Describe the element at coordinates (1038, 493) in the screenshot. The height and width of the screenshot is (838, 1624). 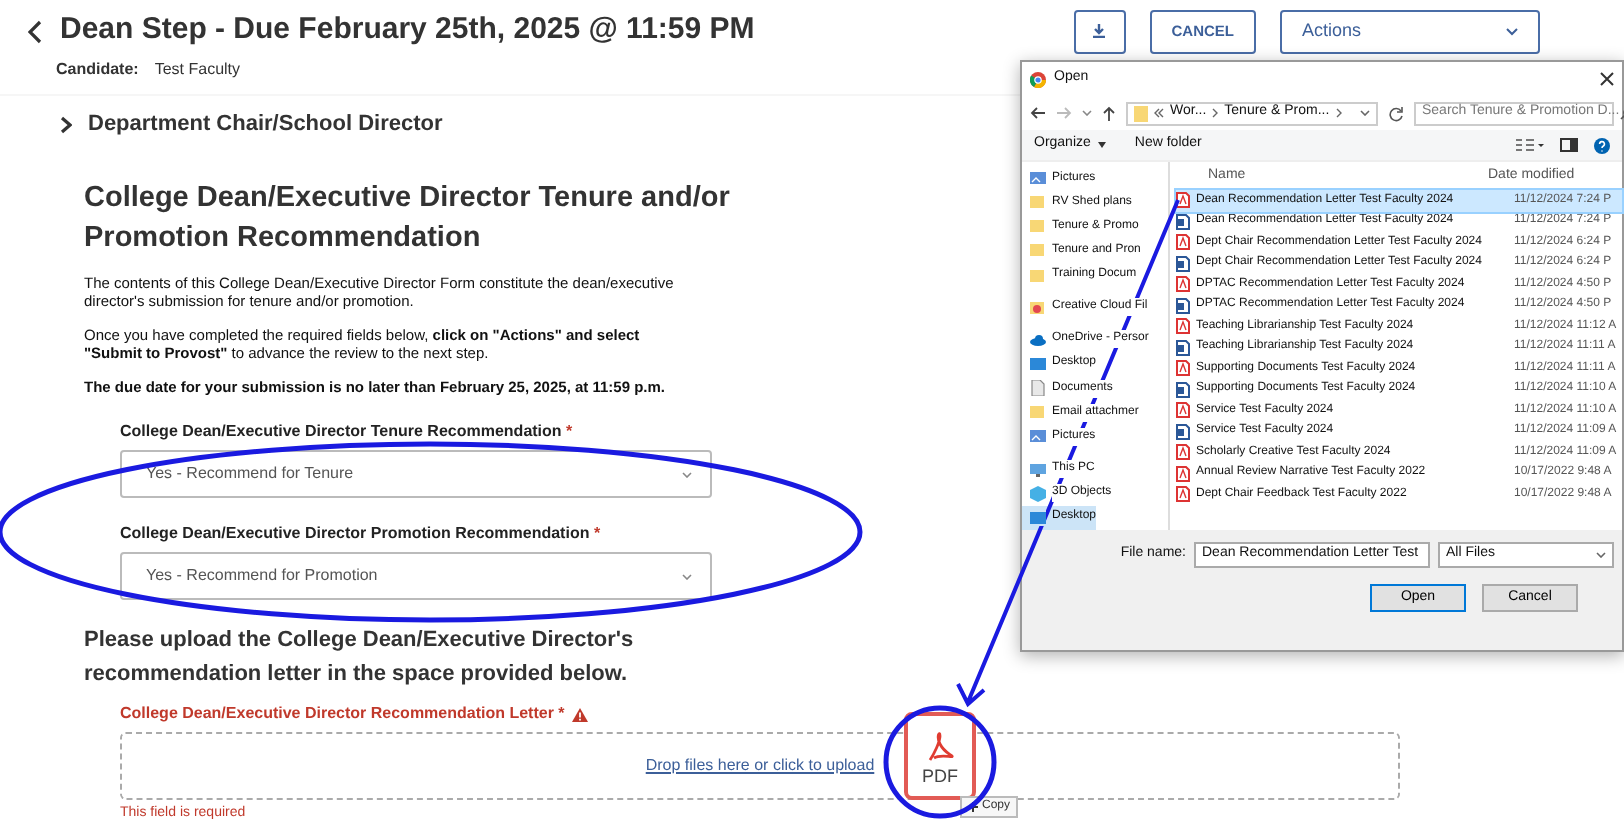
I see `cube-icon` at that location.